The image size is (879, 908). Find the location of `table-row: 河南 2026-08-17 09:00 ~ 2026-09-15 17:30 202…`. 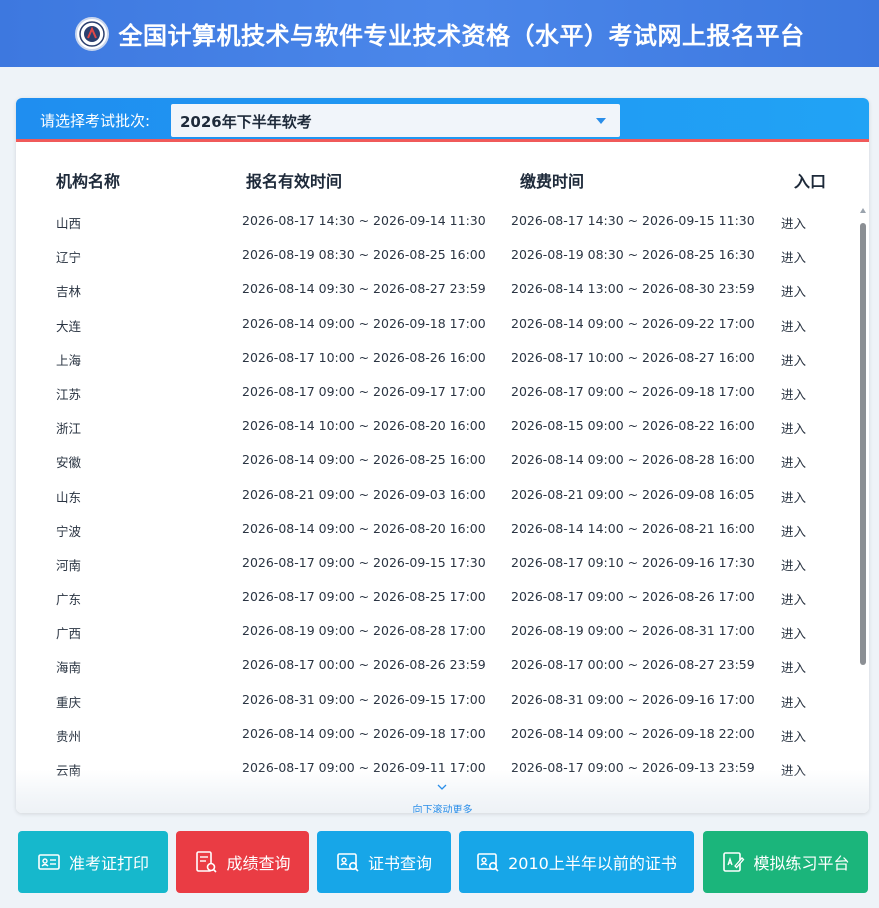

table-row: 河南 2026-08-17 09:00 ~ 2026-09-15 17:30 202… is located at coordinates (436, 562).